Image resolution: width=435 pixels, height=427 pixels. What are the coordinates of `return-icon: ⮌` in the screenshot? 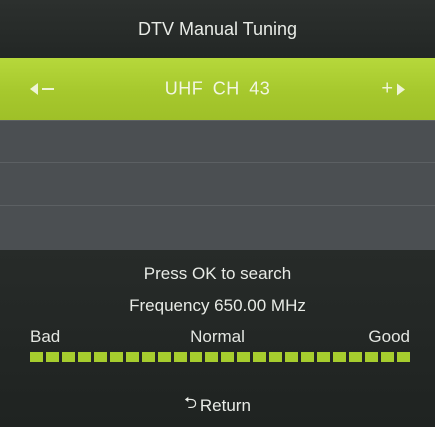 It's located at (190, 403).